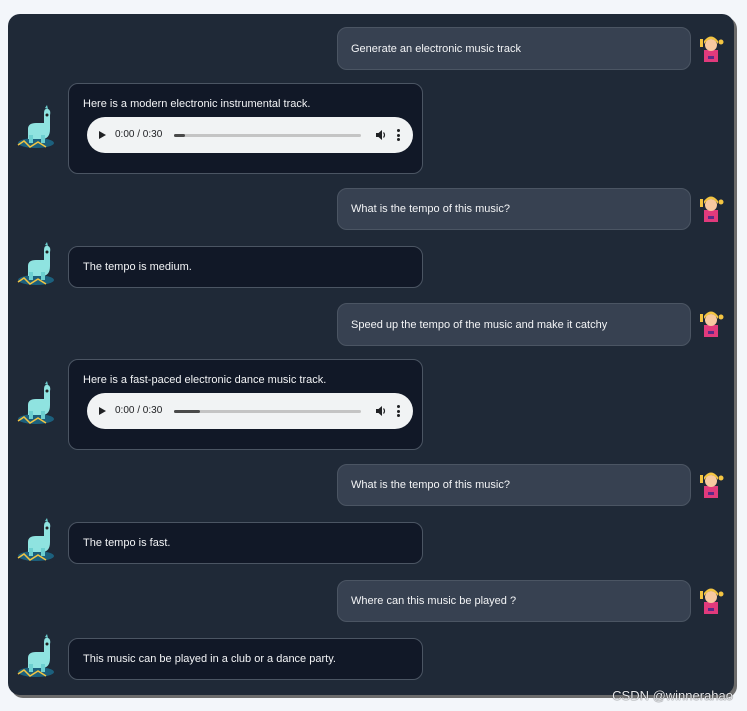 This screenshot has height=711, width=747. Describe the element at coordinates (245, 267) in the screenshot. I see `bot-message-bubble: The tempo is medium.` at that location.